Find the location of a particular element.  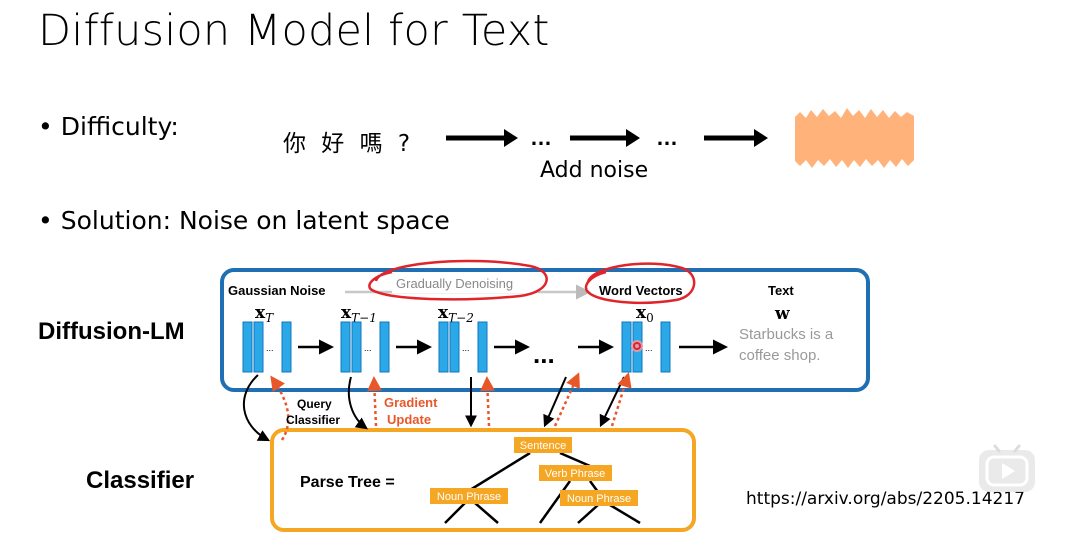

gradually-denoising-label: Gradually Denoising is located at coordinates (454, 283).